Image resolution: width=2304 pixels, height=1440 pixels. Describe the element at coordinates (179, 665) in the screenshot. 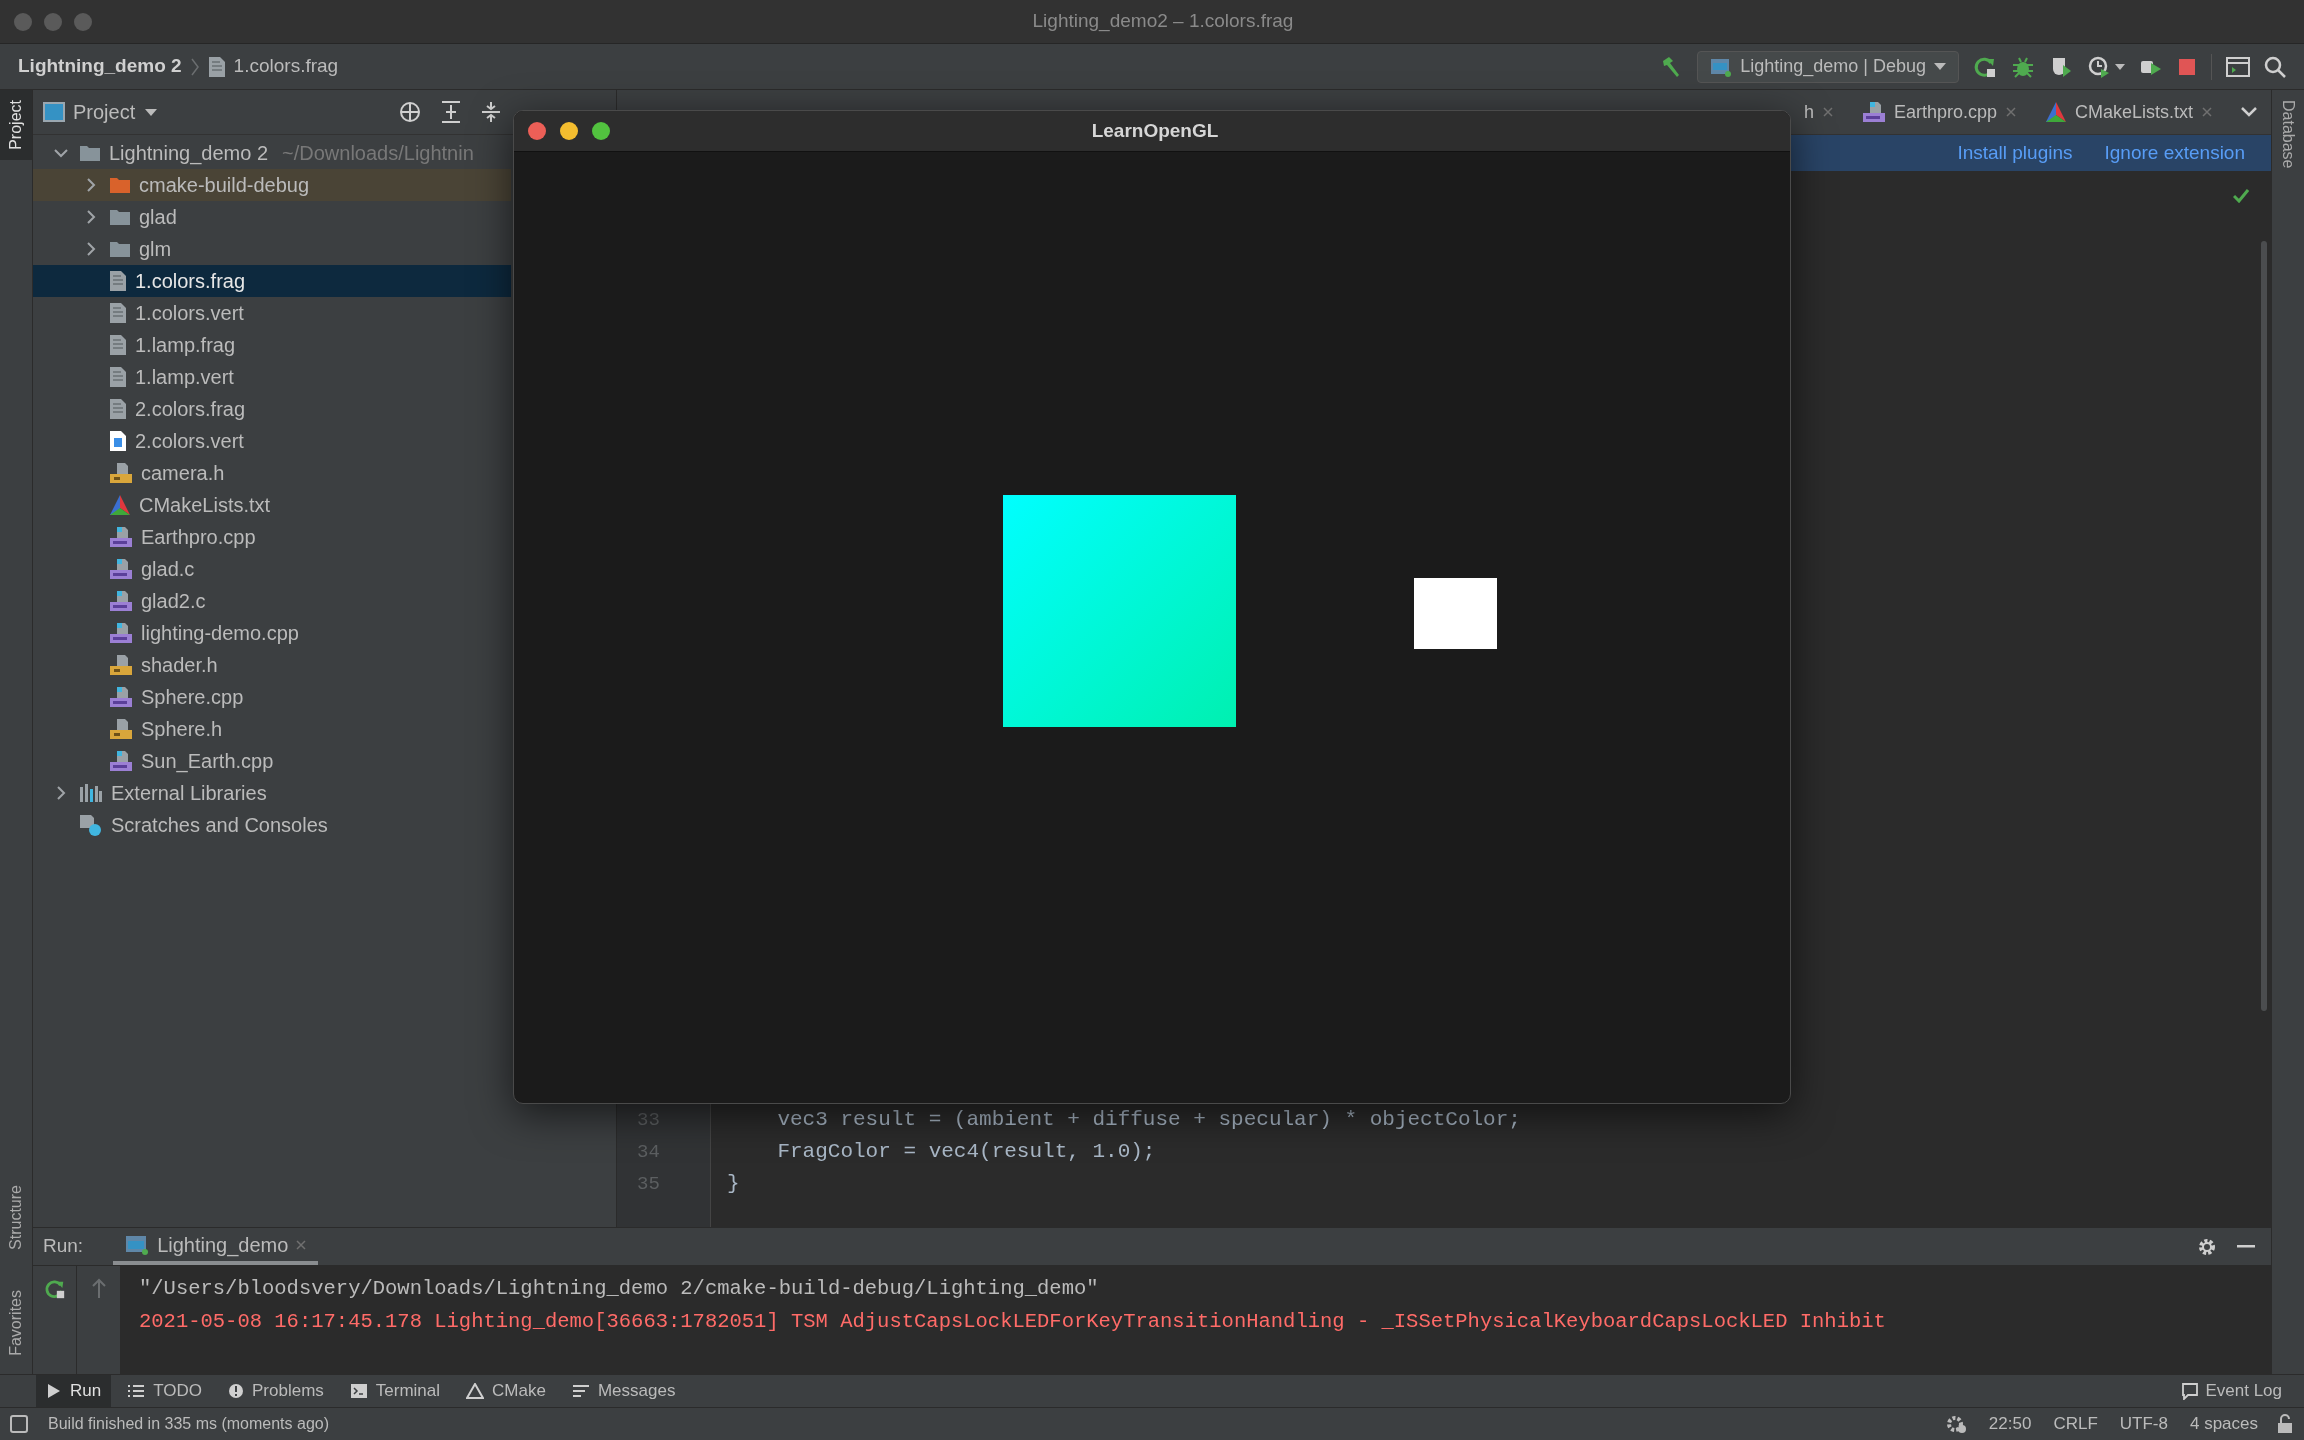

I see `file-name: shader.h` at that location.